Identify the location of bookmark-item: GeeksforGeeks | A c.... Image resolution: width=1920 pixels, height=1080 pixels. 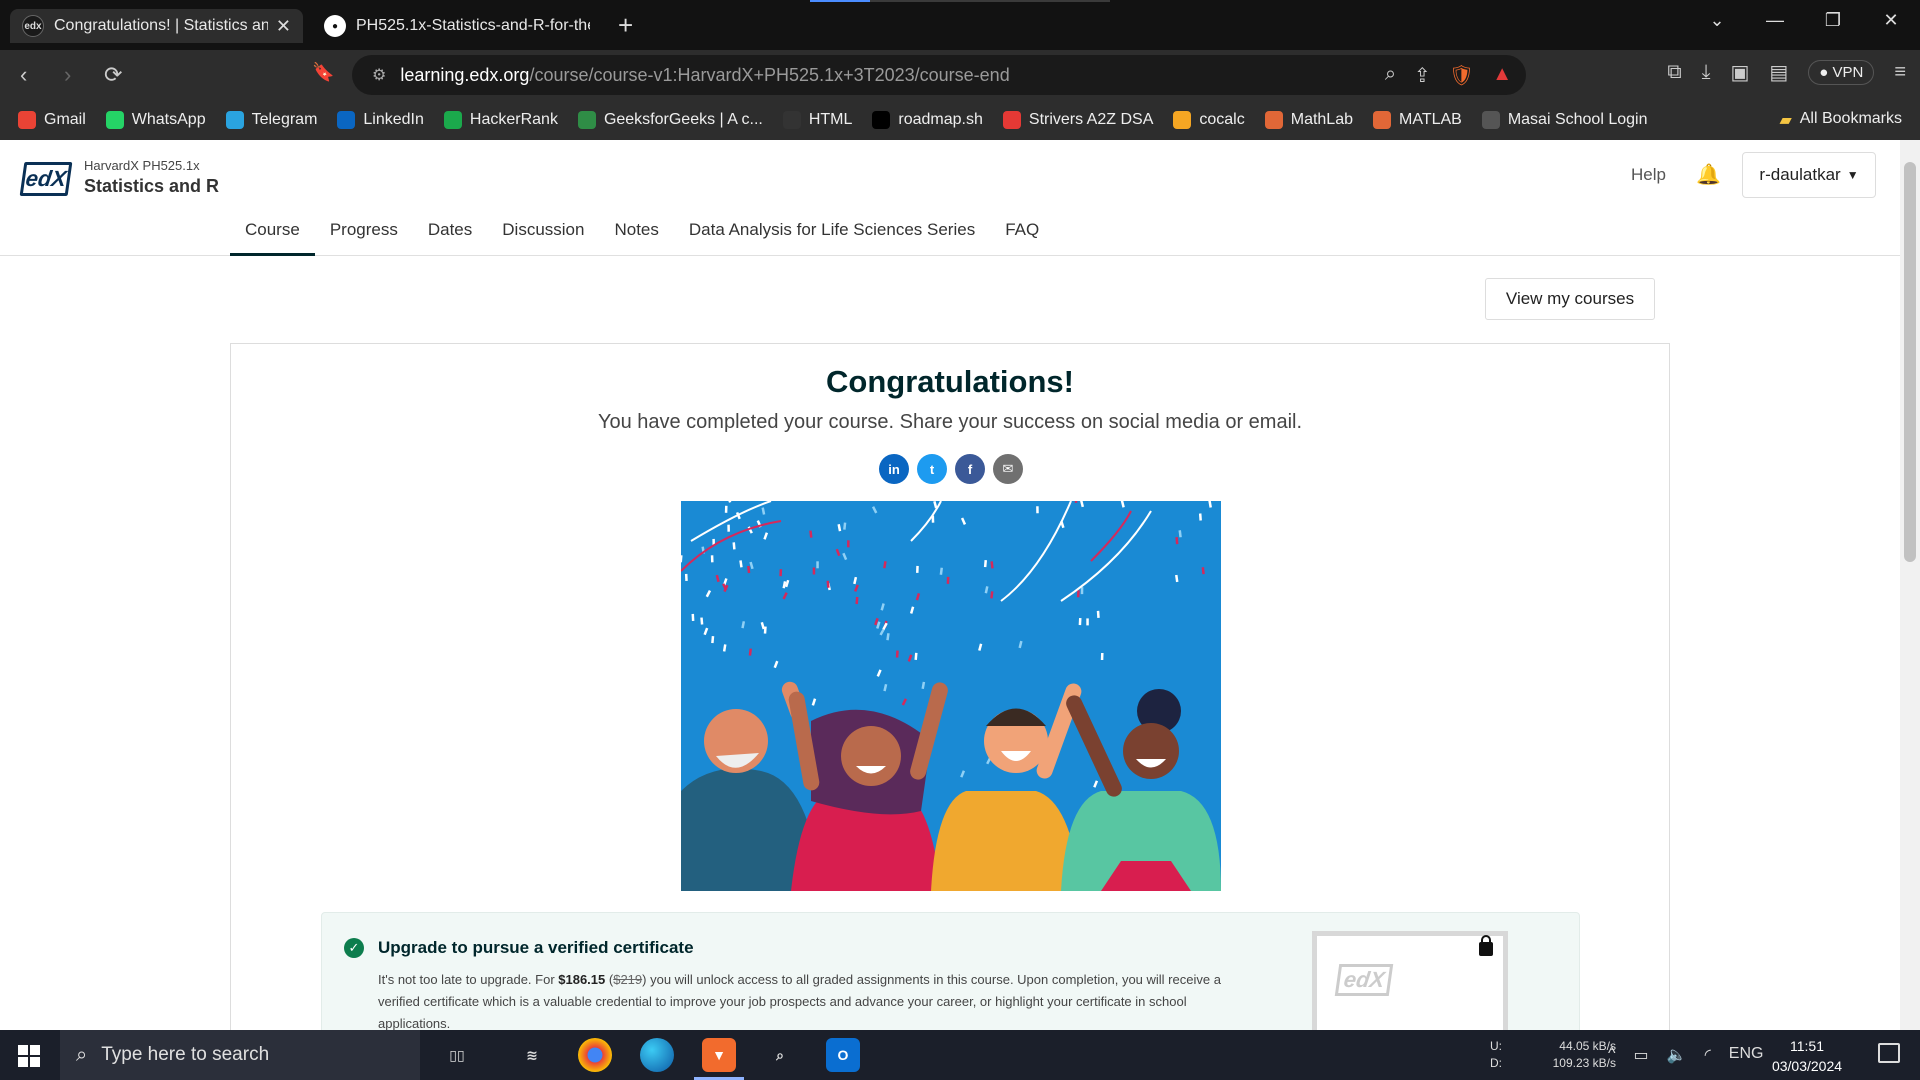
(670, 120).